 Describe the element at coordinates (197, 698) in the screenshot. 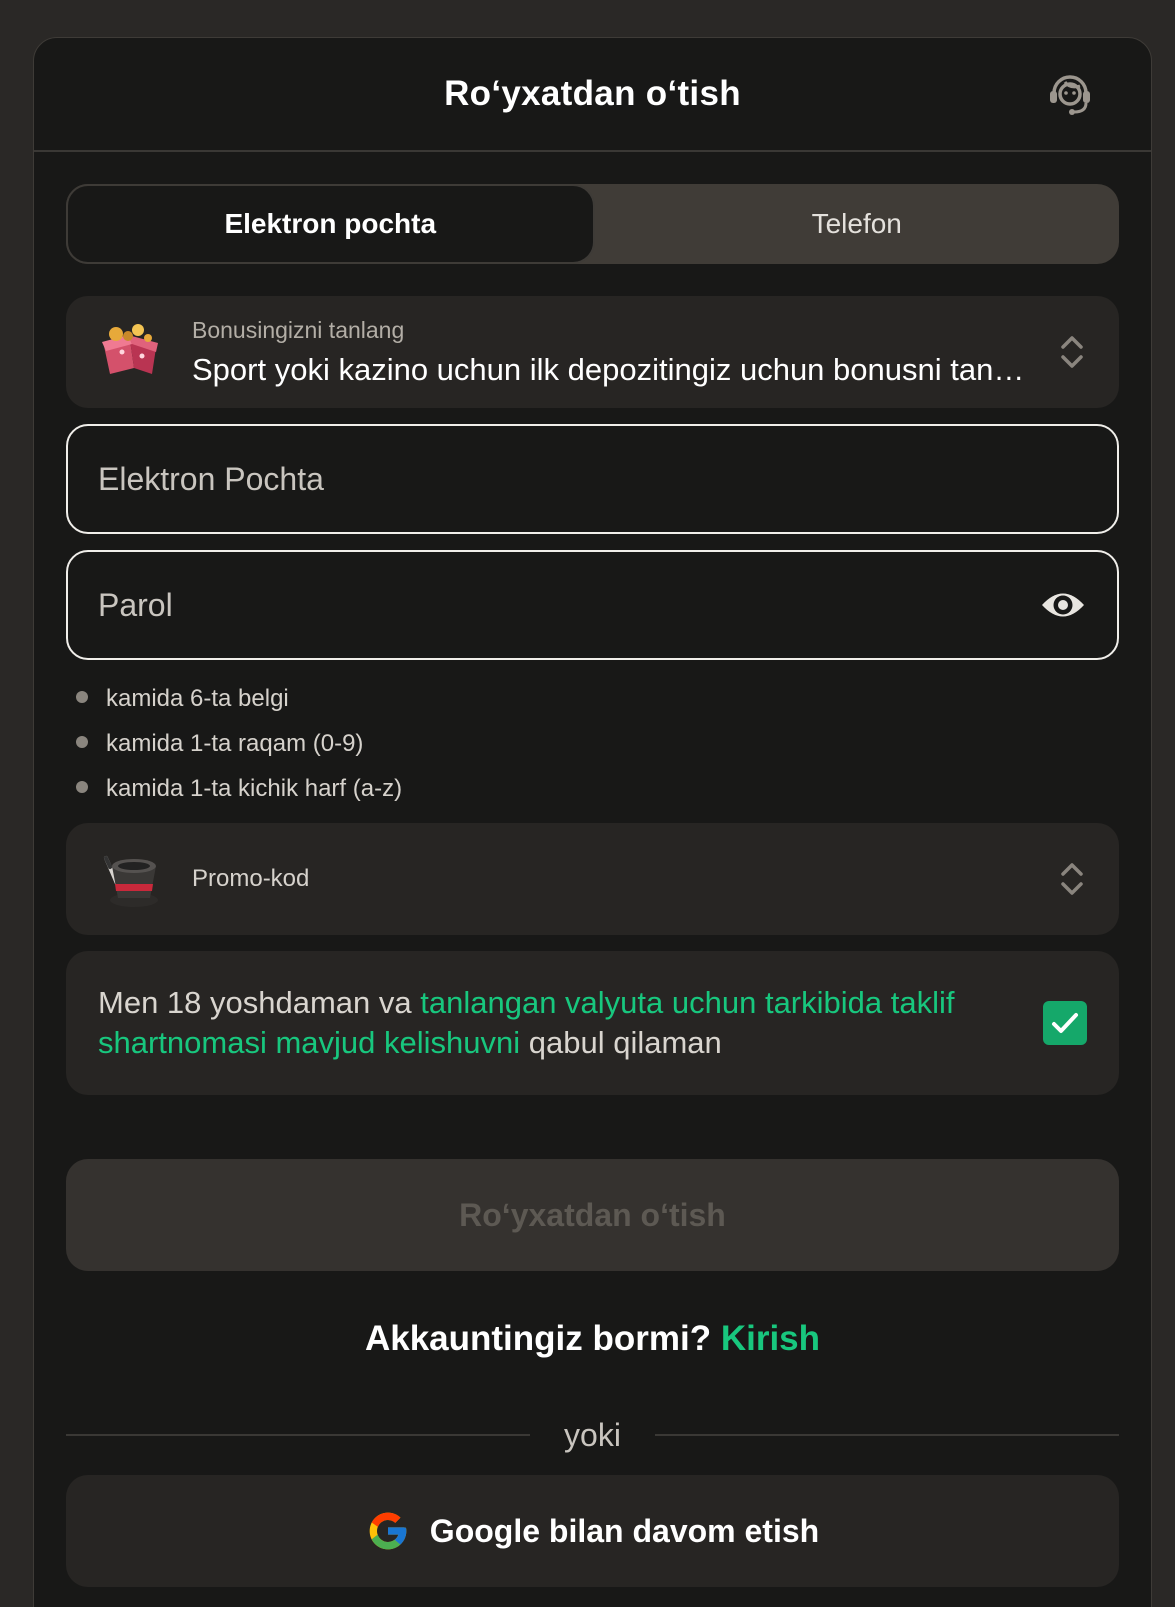

I see `password-rule-text: kamida 6-ta belgi` at that location.